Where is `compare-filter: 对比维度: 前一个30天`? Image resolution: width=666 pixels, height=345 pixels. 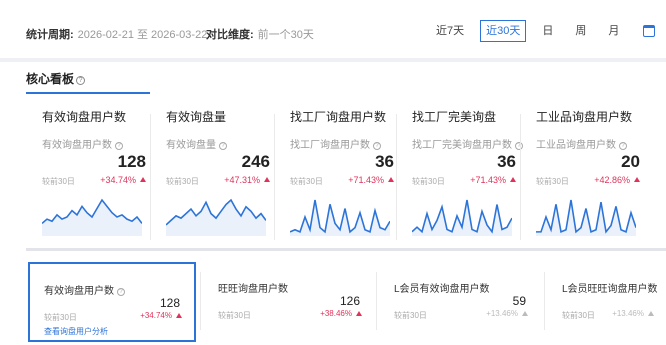
compare-filter: 对比维度: 前一个30天 is located at coordinates (260, 34).